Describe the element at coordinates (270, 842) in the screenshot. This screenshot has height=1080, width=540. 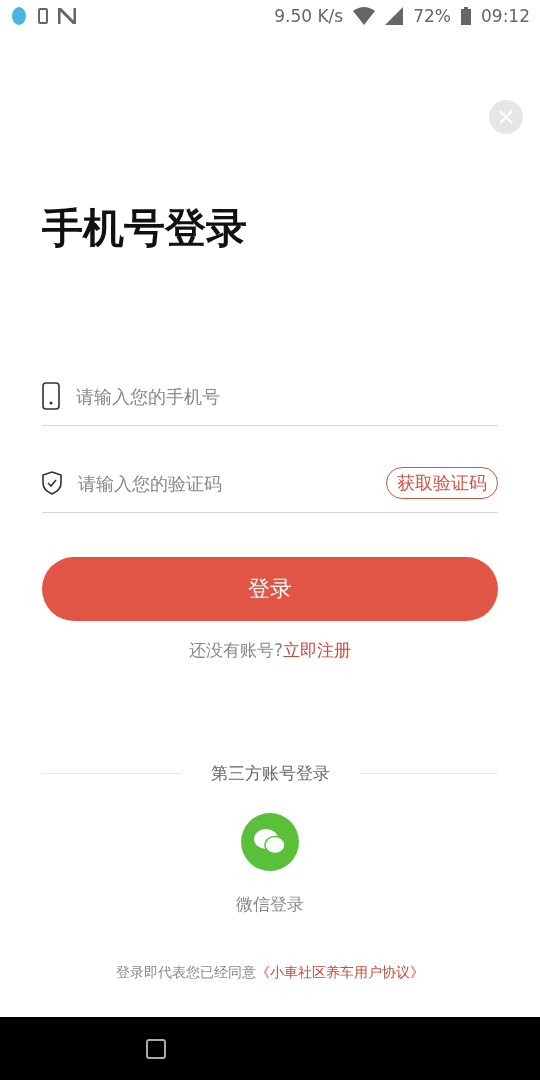
I see `wechat-button` at that location.